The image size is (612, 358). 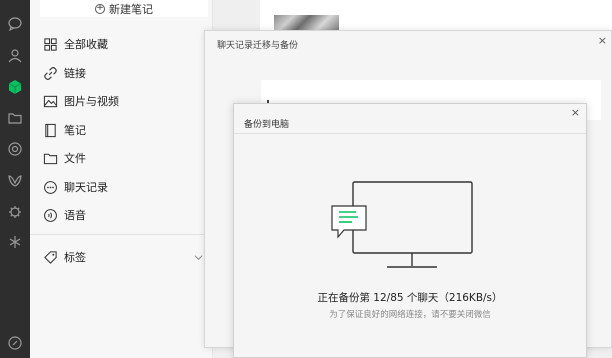 I want to click on sidebar-item-chat-history: 聊天记录, so click(x=121, y=187).